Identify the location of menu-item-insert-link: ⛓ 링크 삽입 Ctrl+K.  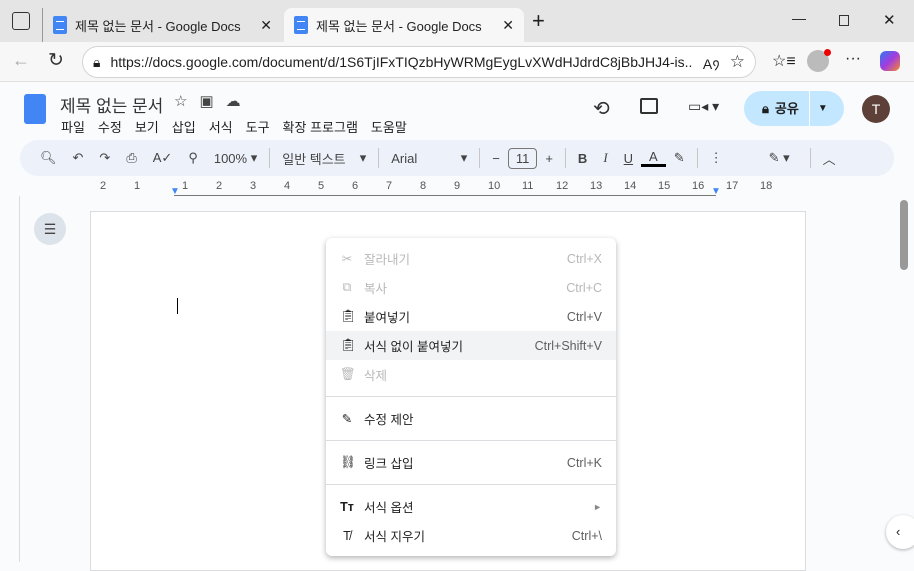
(471, 462).